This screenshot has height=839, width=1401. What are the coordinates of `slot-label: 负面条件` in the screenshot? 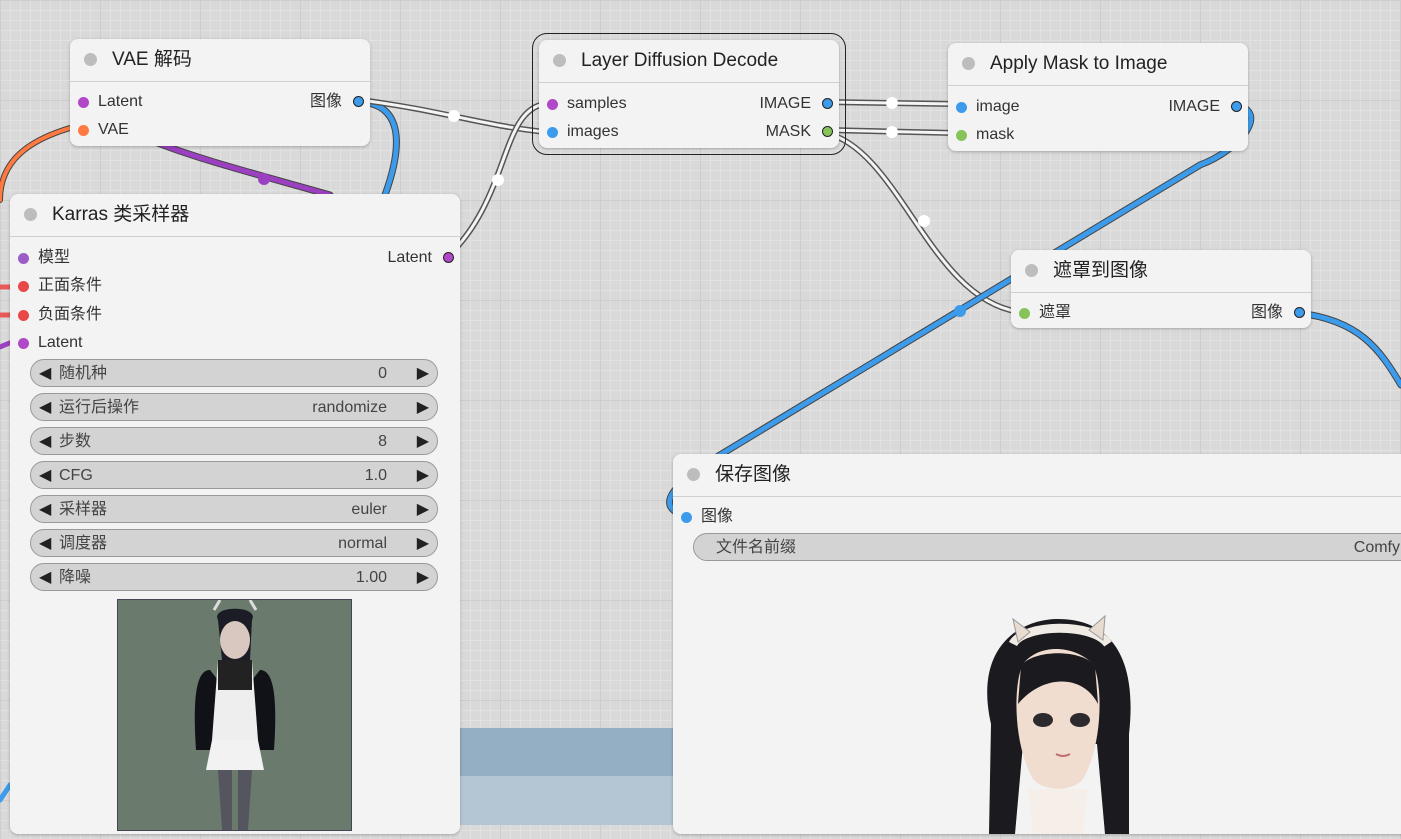 It's located at (70, 314).